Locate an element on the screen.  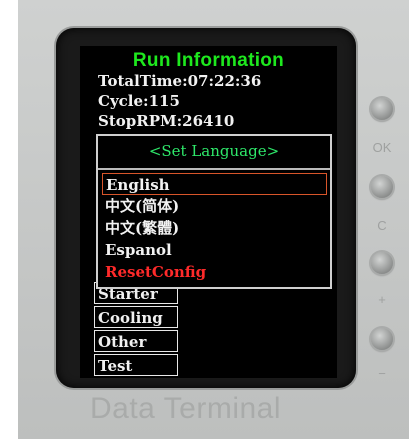
minus-button is located at coordinates (382, 339).